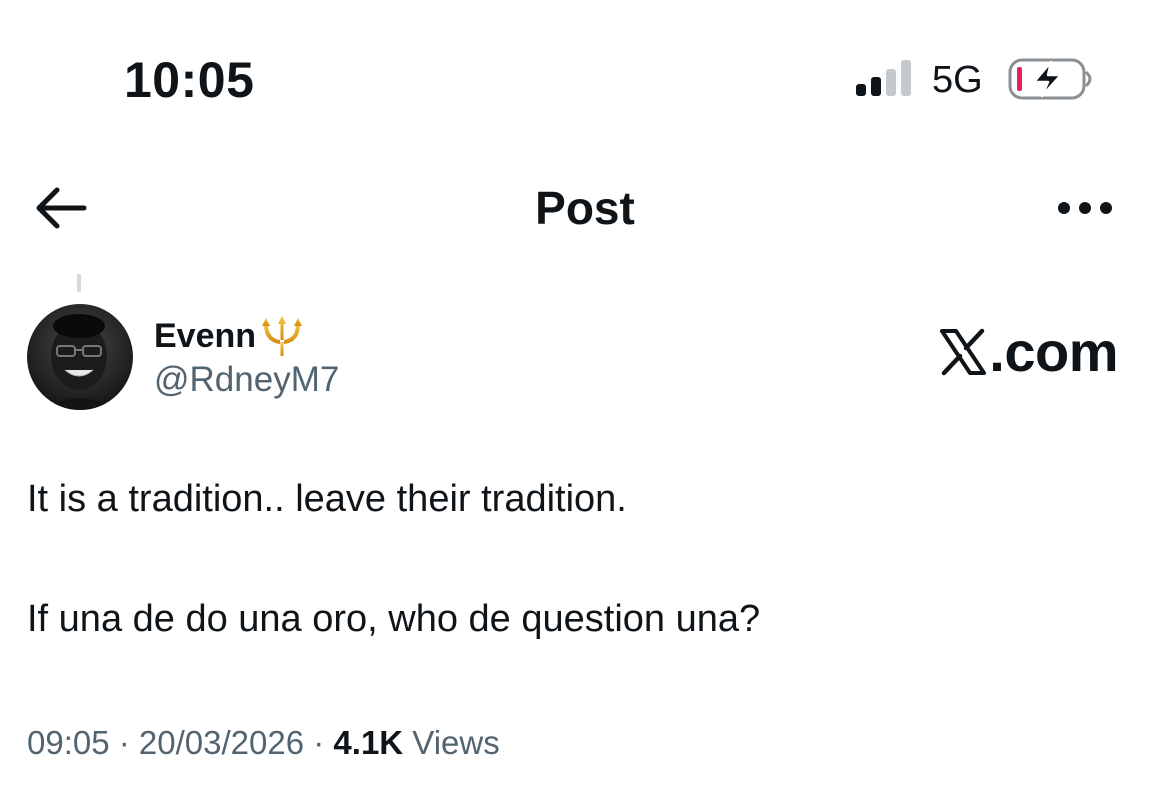 Image resolution: width=1170 pixels, height=785 pixels. I want to click on trident-emoji, so click(282, 336).